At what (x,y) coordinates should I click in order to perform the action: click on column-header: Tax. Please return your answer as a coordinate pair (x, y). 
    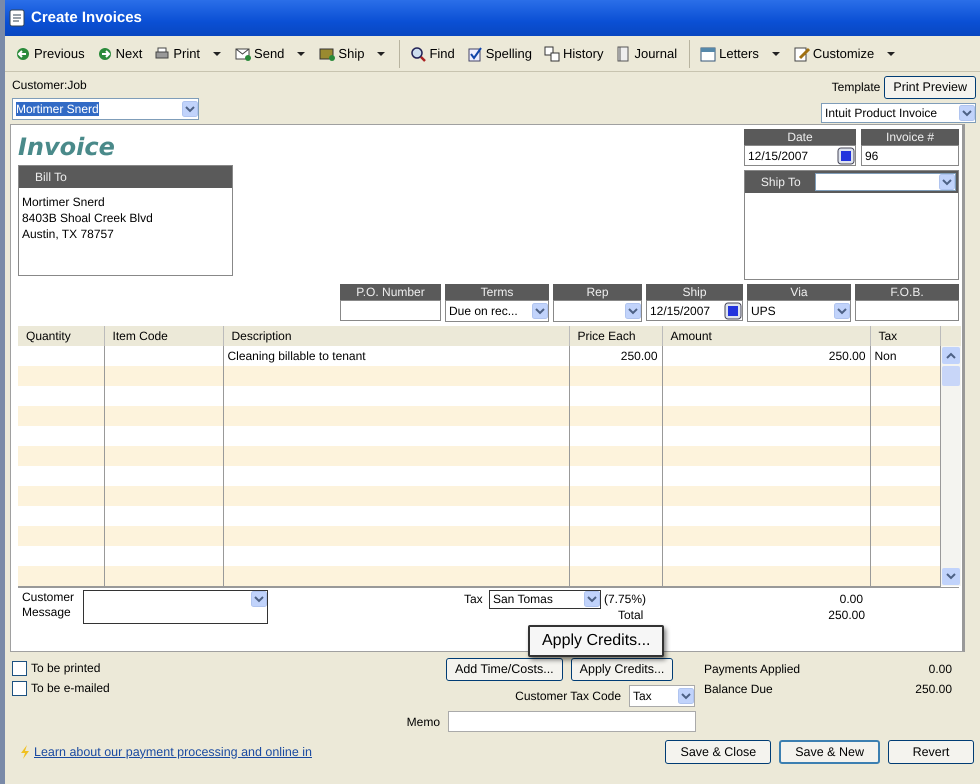
    Looking at the image, I should click on (905, 336).